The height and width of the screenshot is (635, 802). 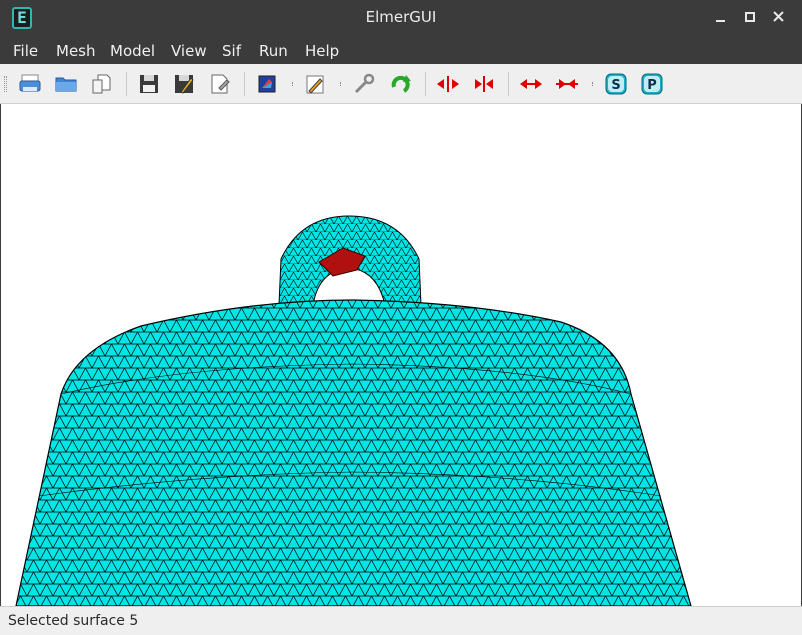 What do you see at coordinates (73, 621) in the screenshot?
I see `status-message: Selected surface 5` at bounding box center [73, 621].